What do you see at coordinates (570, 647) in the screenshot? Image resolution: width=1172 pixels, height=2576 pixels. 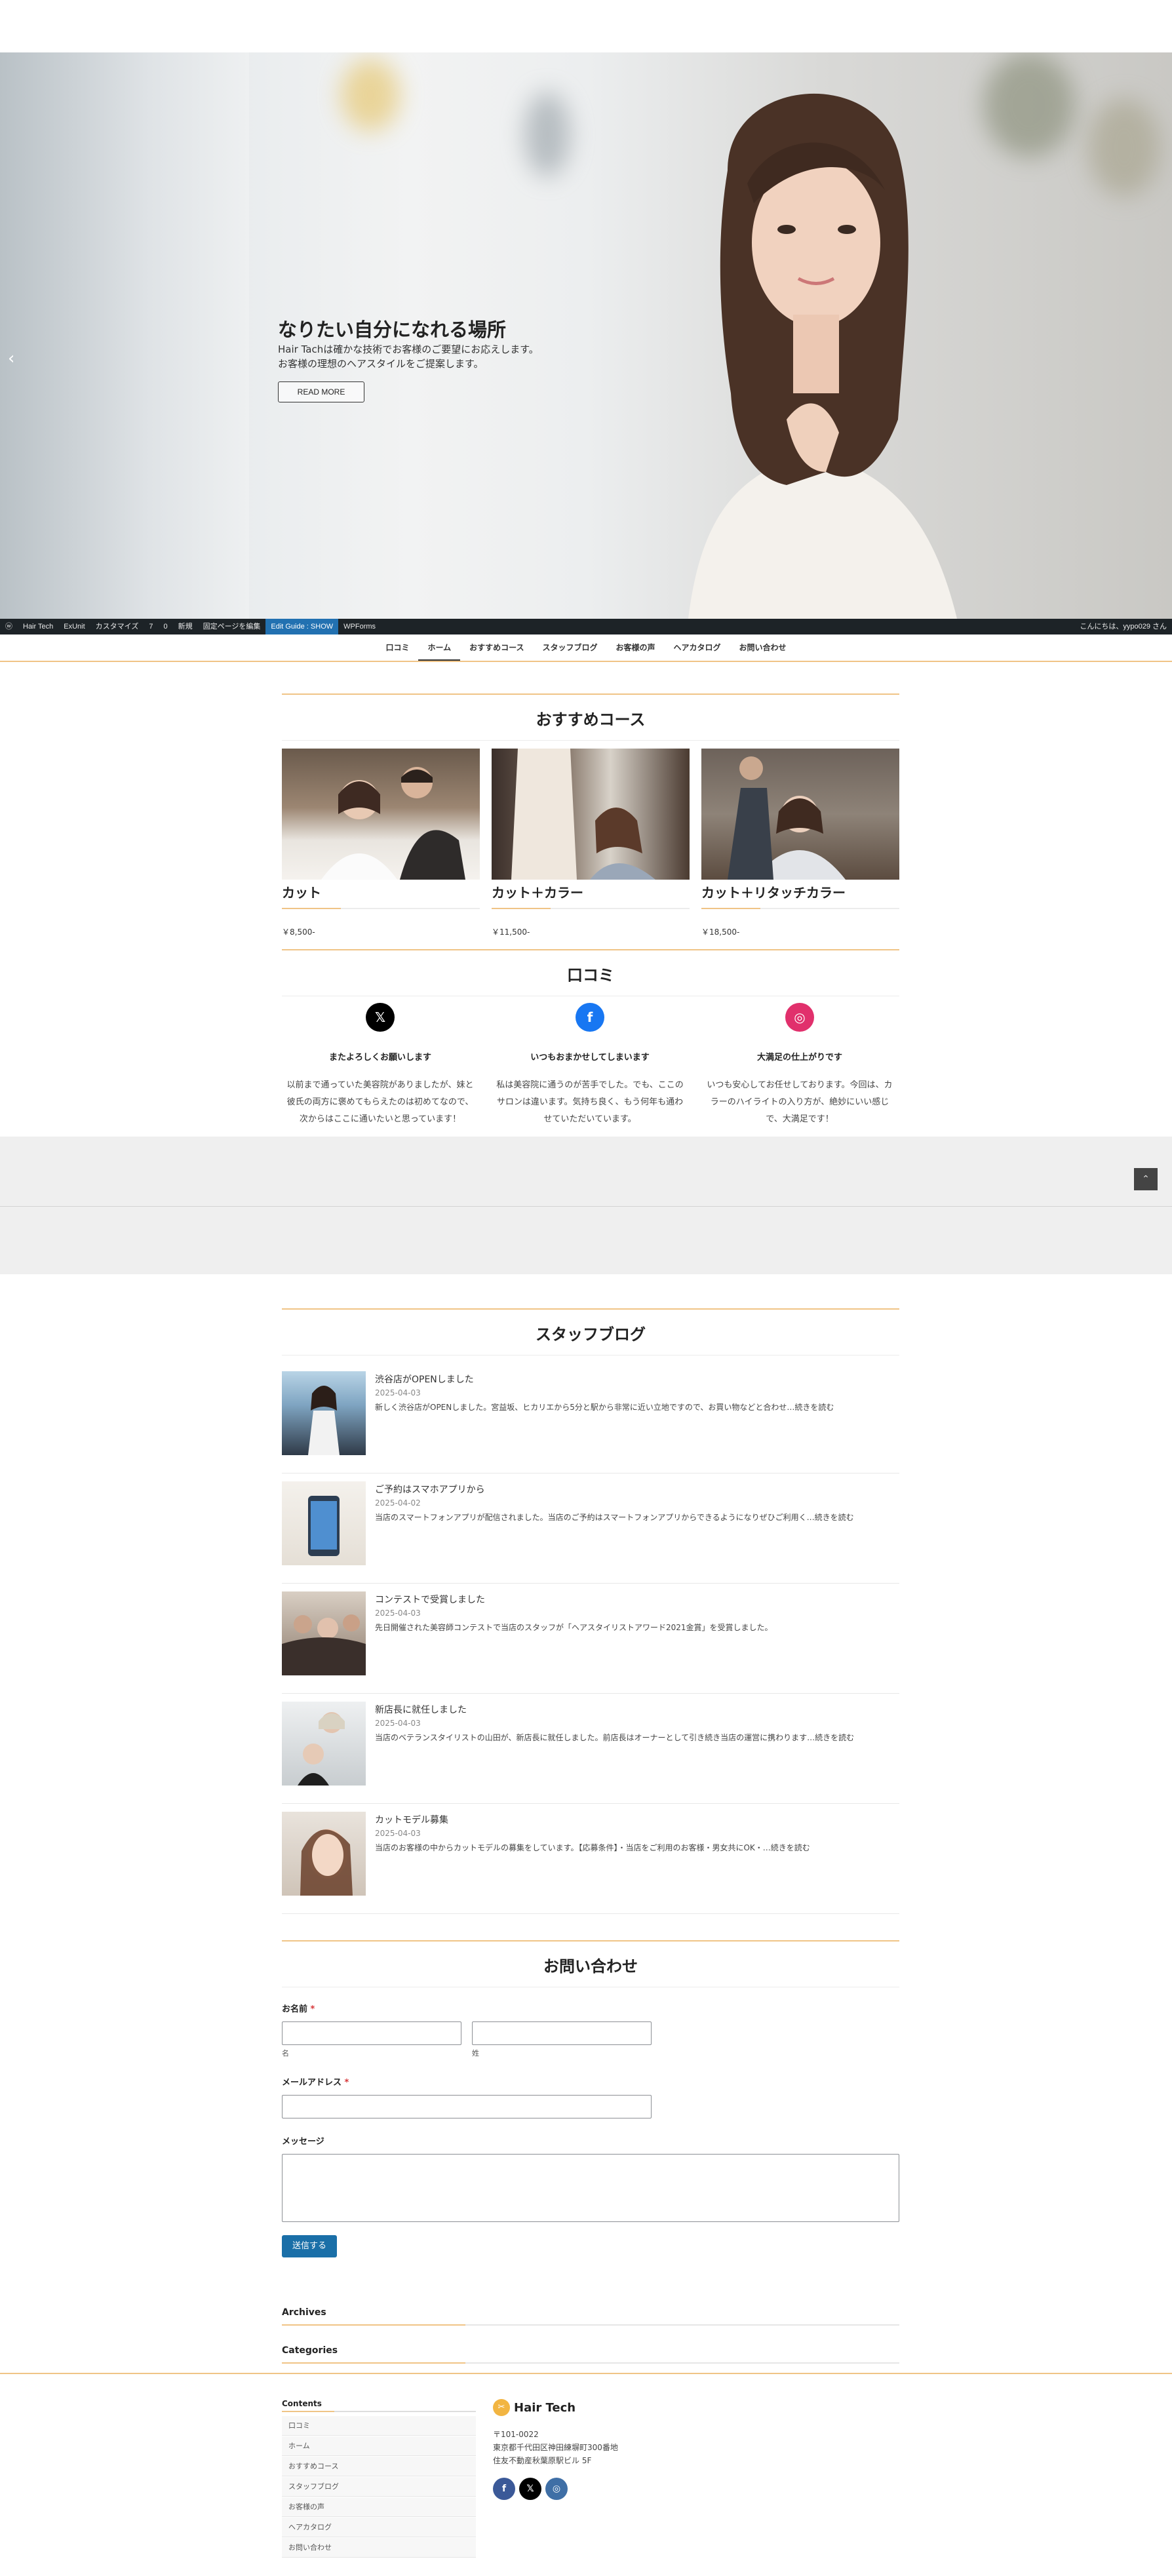 I see `nav-item-blog: スタッフブログ` at bounding box center [570, 647].